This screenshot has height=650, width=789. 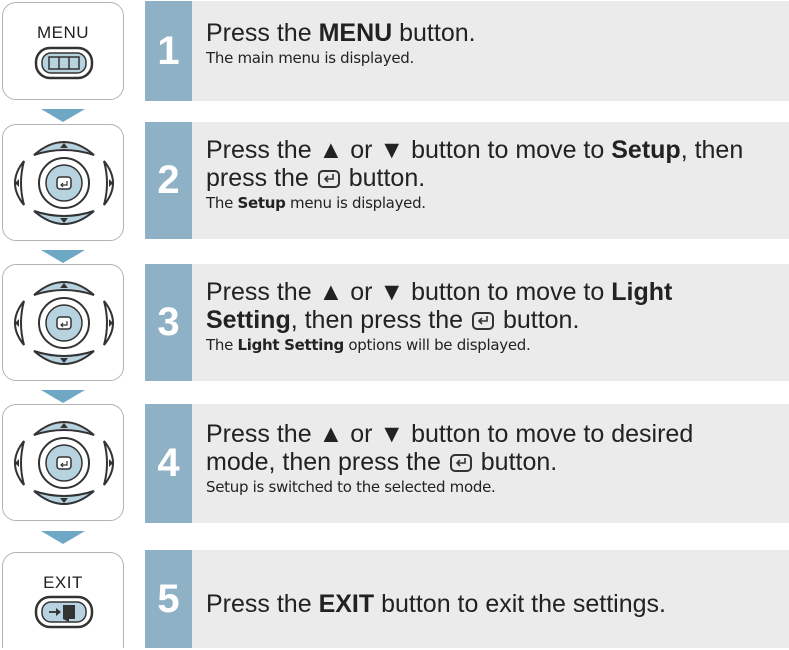 What do you see at coordinates (168, 599) in the screenshot?
I see `step-number-5: 5` at bounding box center [168, 599].